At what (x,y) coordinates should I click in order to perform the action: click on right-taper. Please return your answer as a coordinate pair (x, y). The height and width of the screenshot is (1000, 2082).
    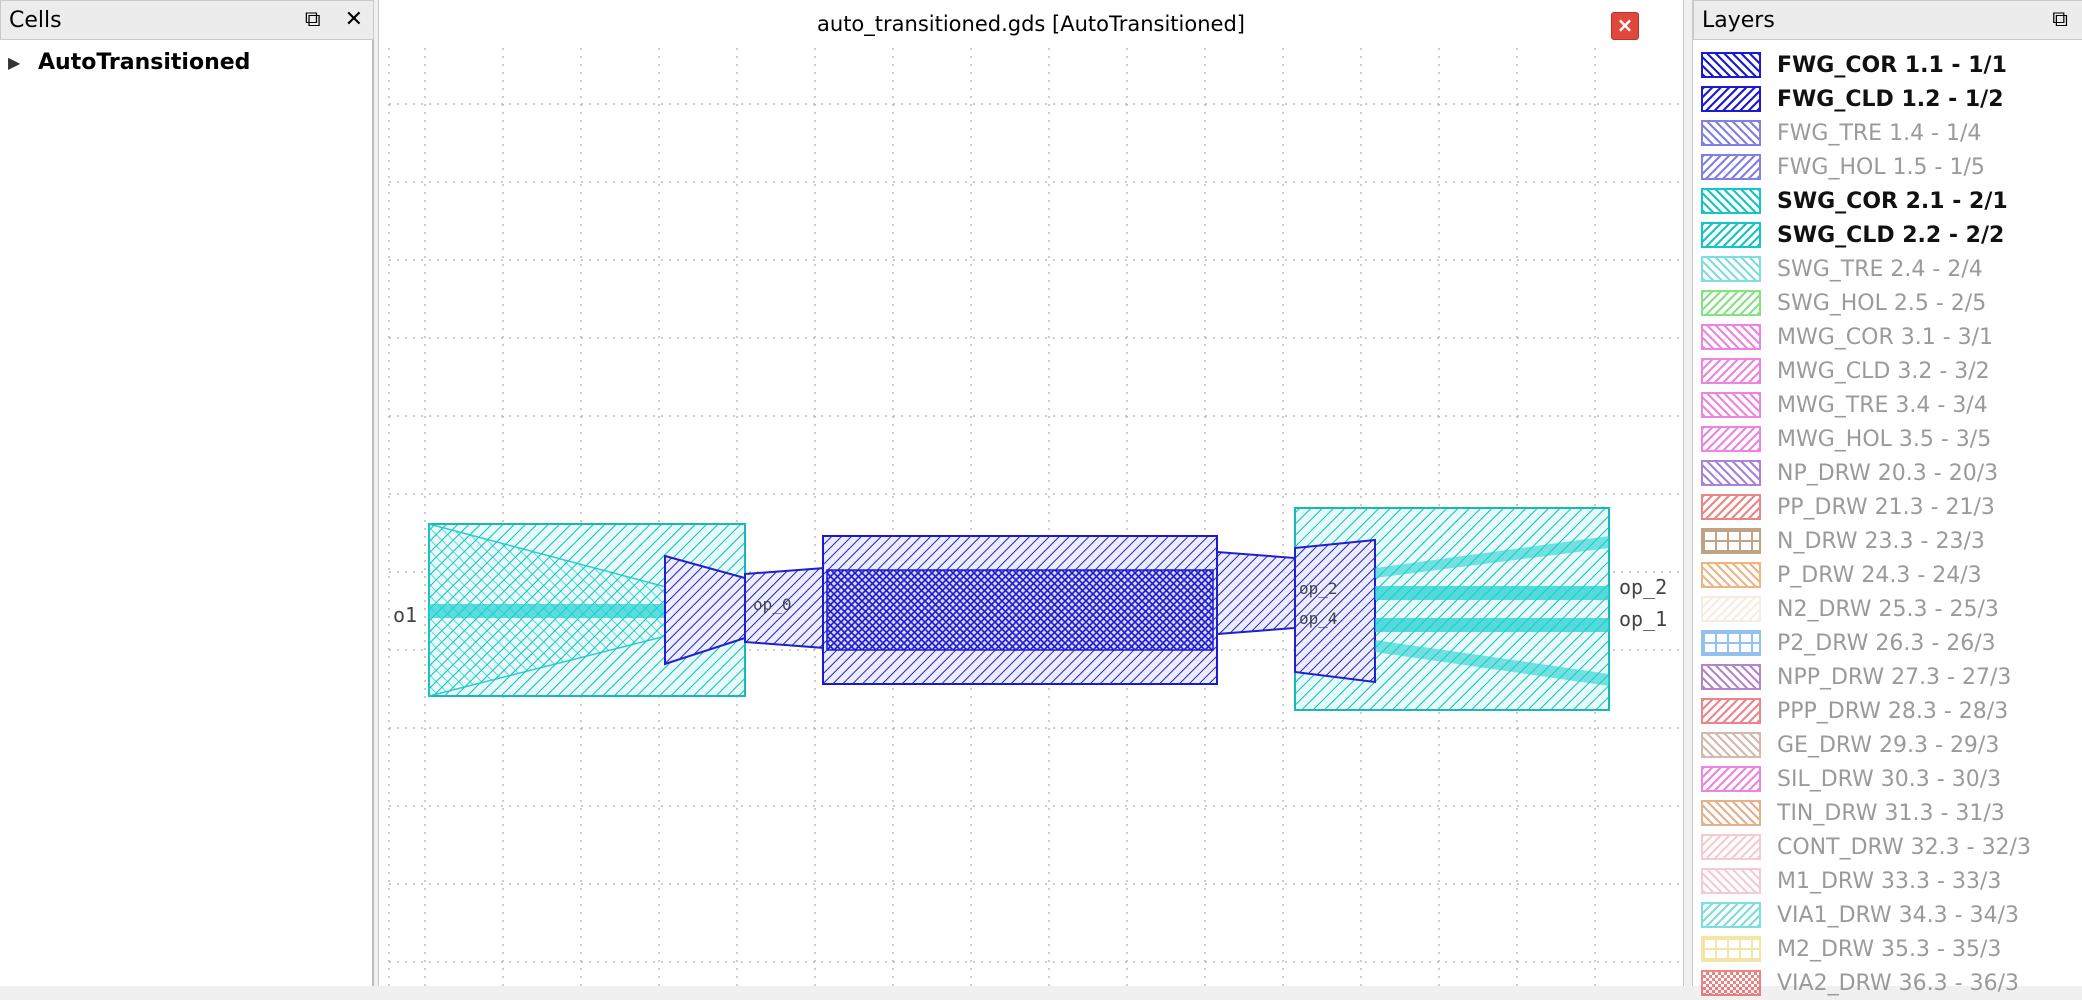
    Looking at the image, I should click on (1256, 593).